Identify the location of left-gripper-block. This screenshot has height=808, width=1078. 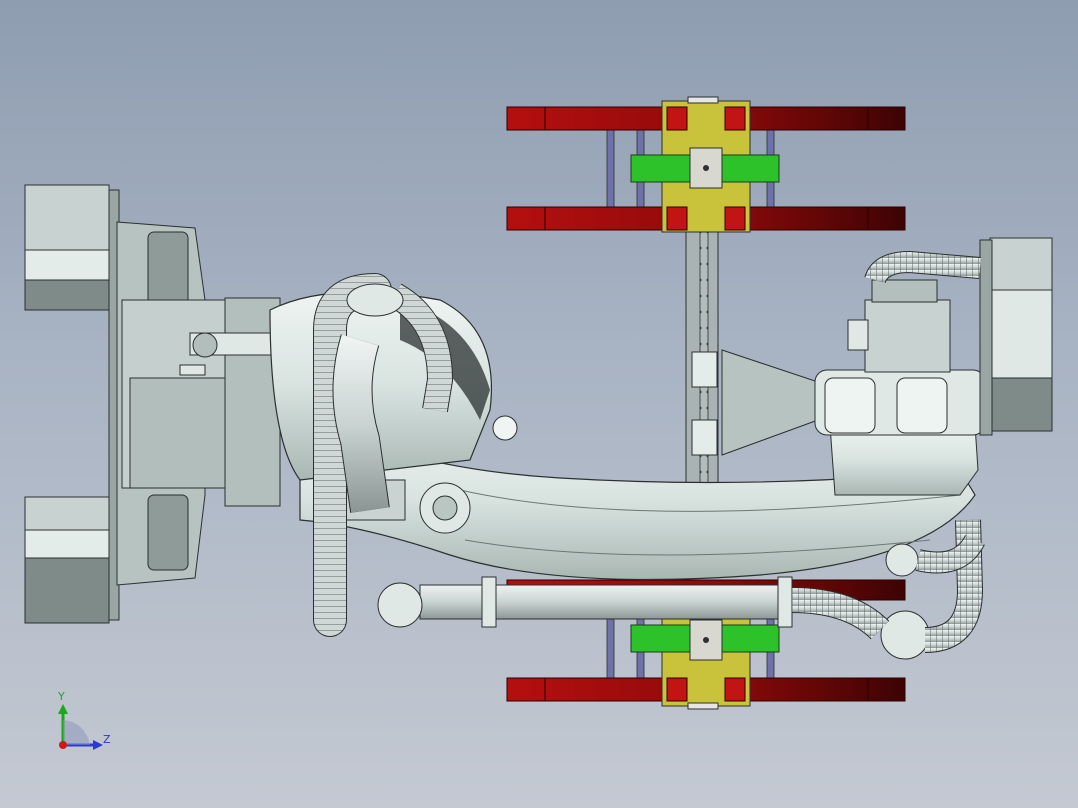
(152, 404).